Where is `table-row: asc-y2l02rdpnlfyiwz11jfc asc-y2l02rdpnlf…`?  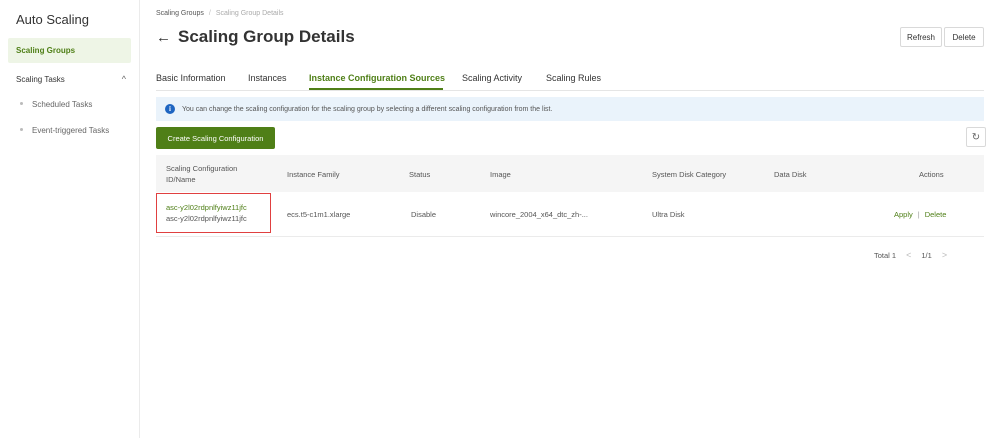
table-row: asc-y2l02rdpnlfyiwz11jfc asc-y2l02rdpnlf… is located at coordinates (570, 214).